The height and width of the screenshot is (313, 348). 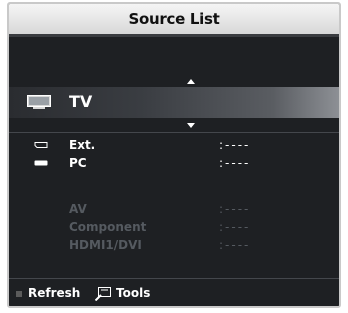 What do you see at coordinates (174, 19) in the screenshot?
I see `dialog-title: Source List` at bounding box center [174, 19].